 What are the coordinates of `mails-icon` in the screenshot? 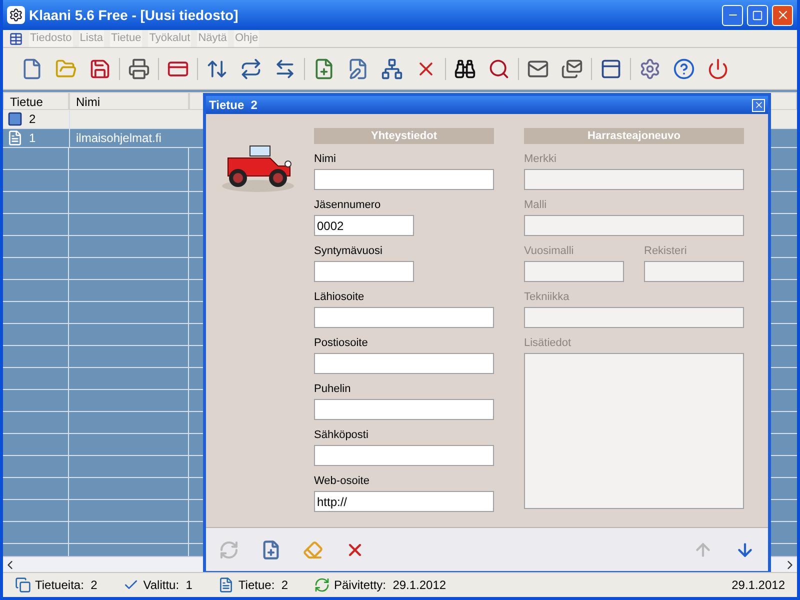 It's located at (572, 69).